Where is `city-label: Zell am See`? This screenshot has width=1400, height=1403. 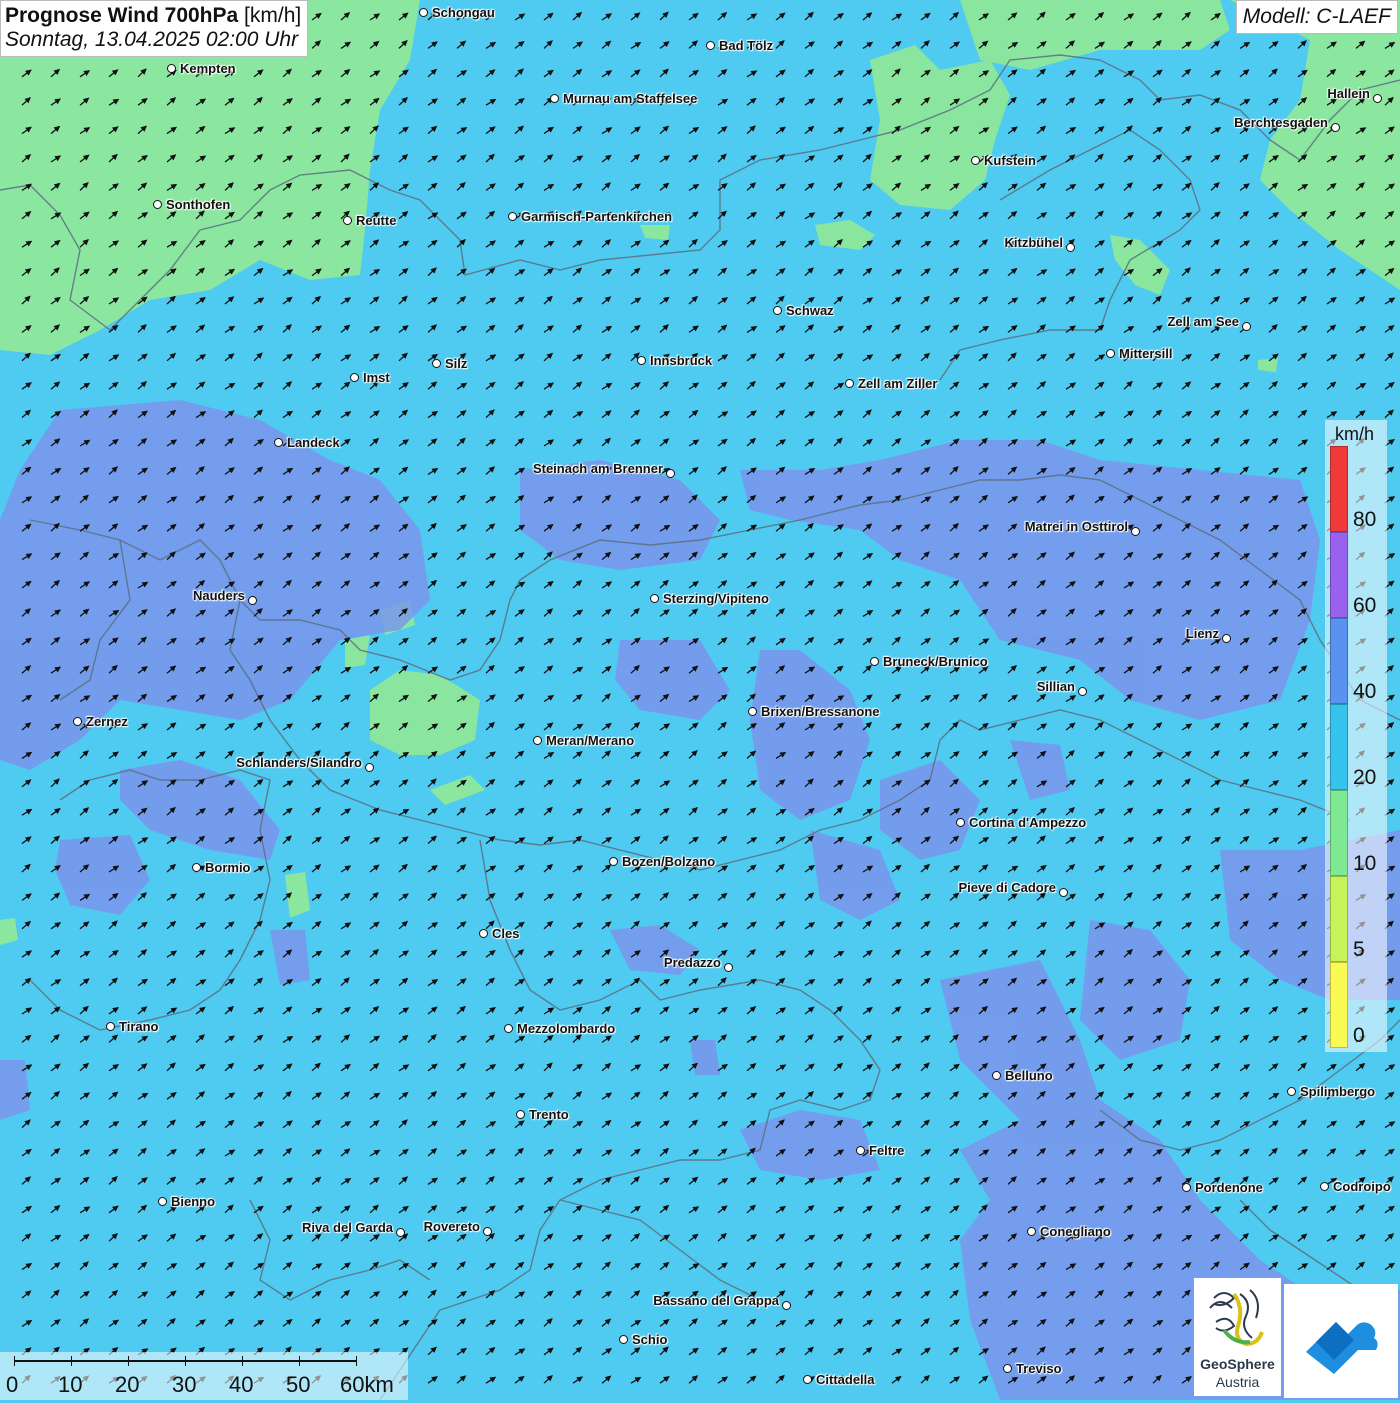 city-label: Zell am See is located at coordinates (1203, 321).